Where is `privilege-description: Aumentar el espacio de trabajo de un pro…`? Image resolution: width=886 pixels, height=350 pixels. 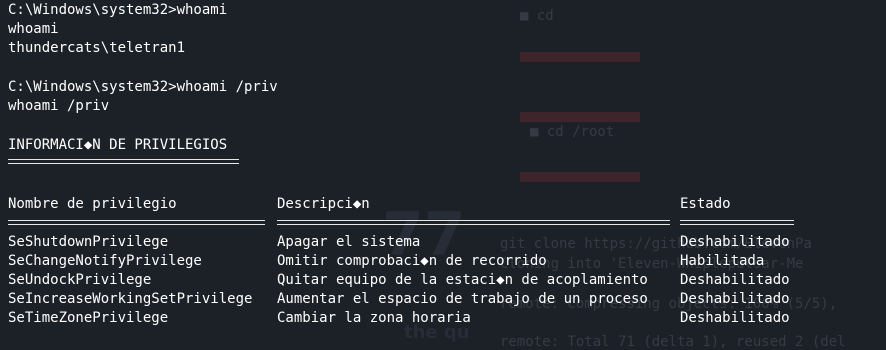
privilege-description: Aumentar el espacio de trabajo de un pro… is located at coordinates (462, 299).